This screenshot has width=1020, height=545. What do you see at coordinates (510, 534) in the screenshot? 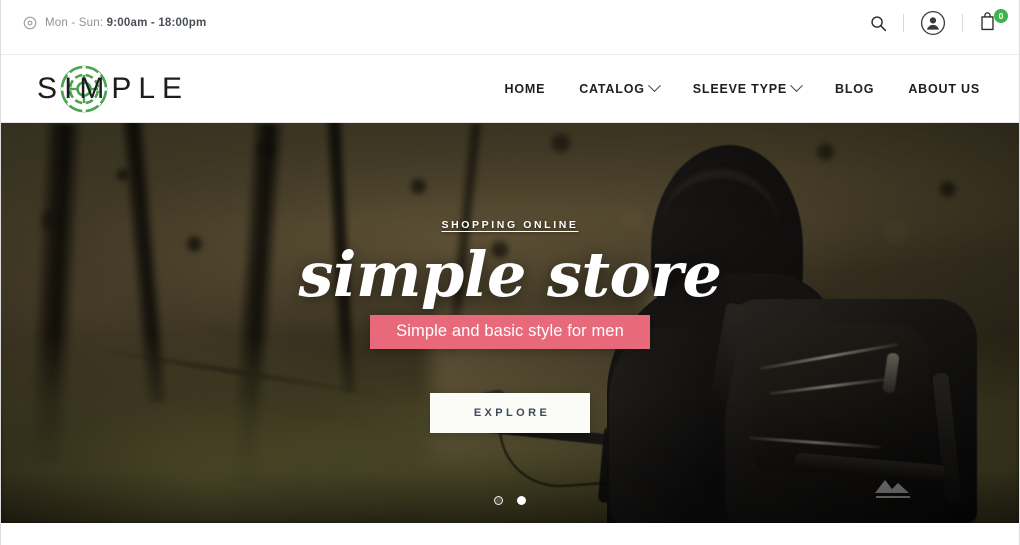
I see `page-body-spacer` at bounding box center [510, 534].